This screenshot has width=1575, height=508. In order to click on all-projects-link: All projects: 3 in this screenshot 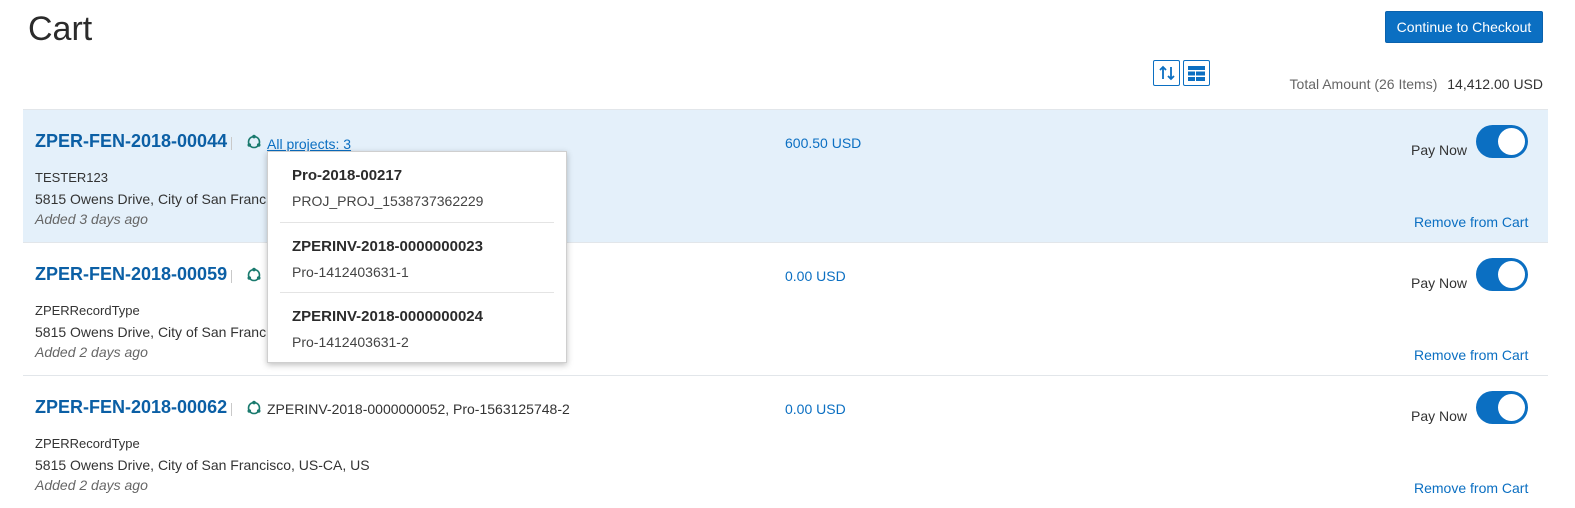, I will do `click(309, 144)`.